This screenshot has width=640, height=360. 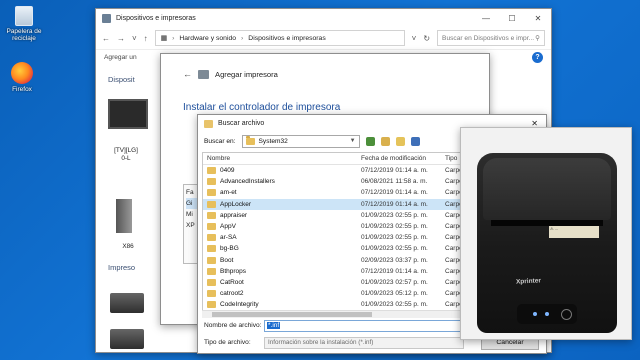 What do you see at coordinates (538, 18) in the screenshot?
I see `close-button: ✕` at bounding box center [538, 18].